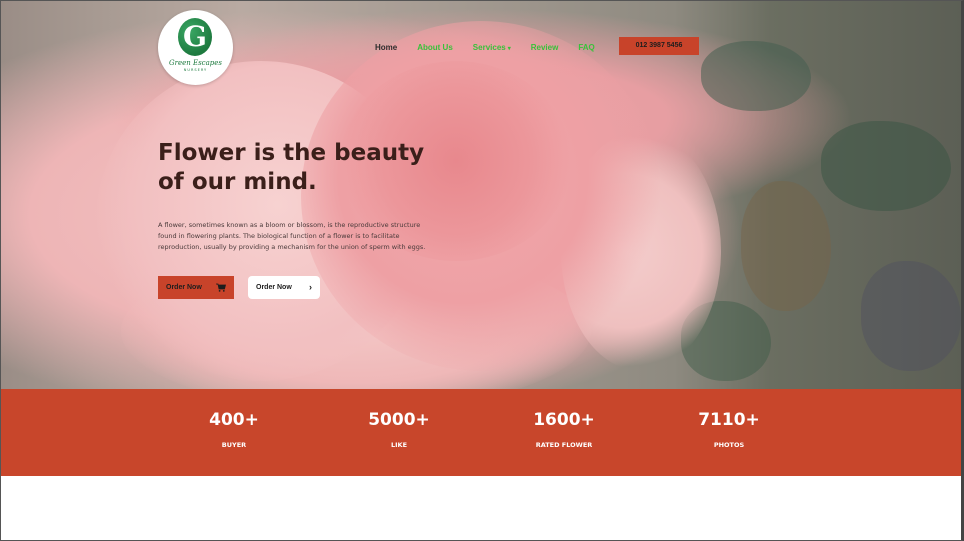 The width and height of the screenshot is (964, 541). I want to click on logo-subtitle: NURSERY, so click(195, 70).